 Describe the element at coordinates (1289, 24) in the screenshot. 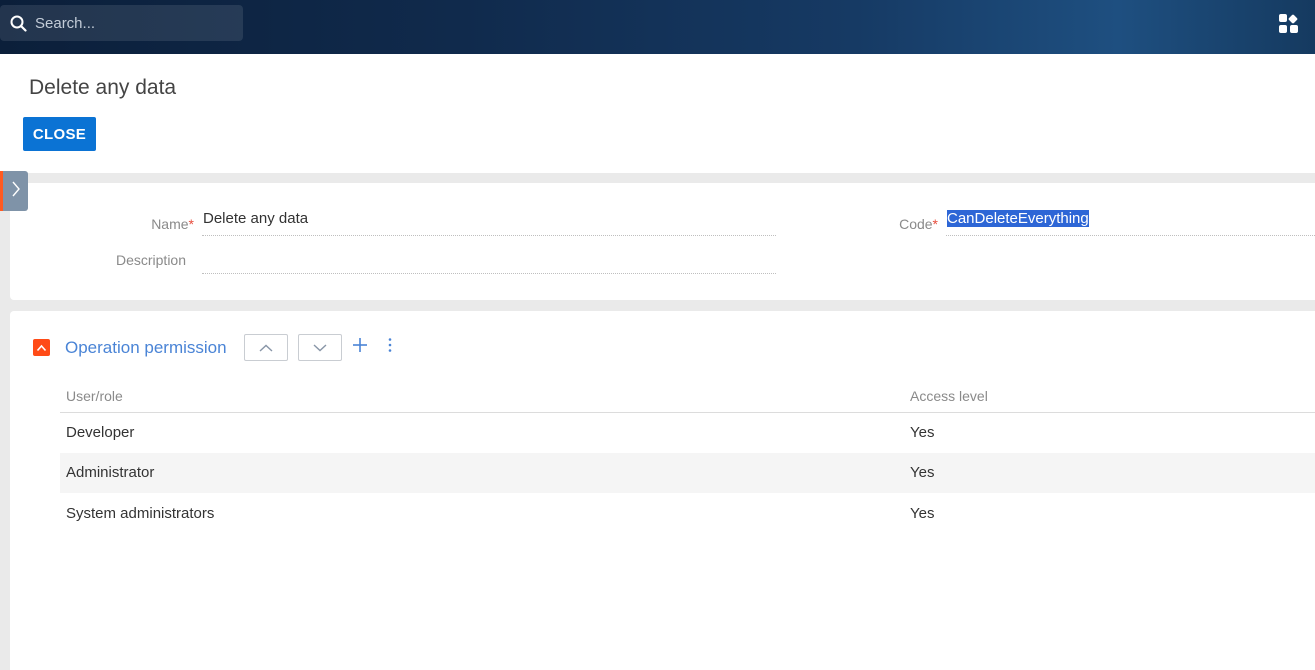

I see `apps-icon` at that location.